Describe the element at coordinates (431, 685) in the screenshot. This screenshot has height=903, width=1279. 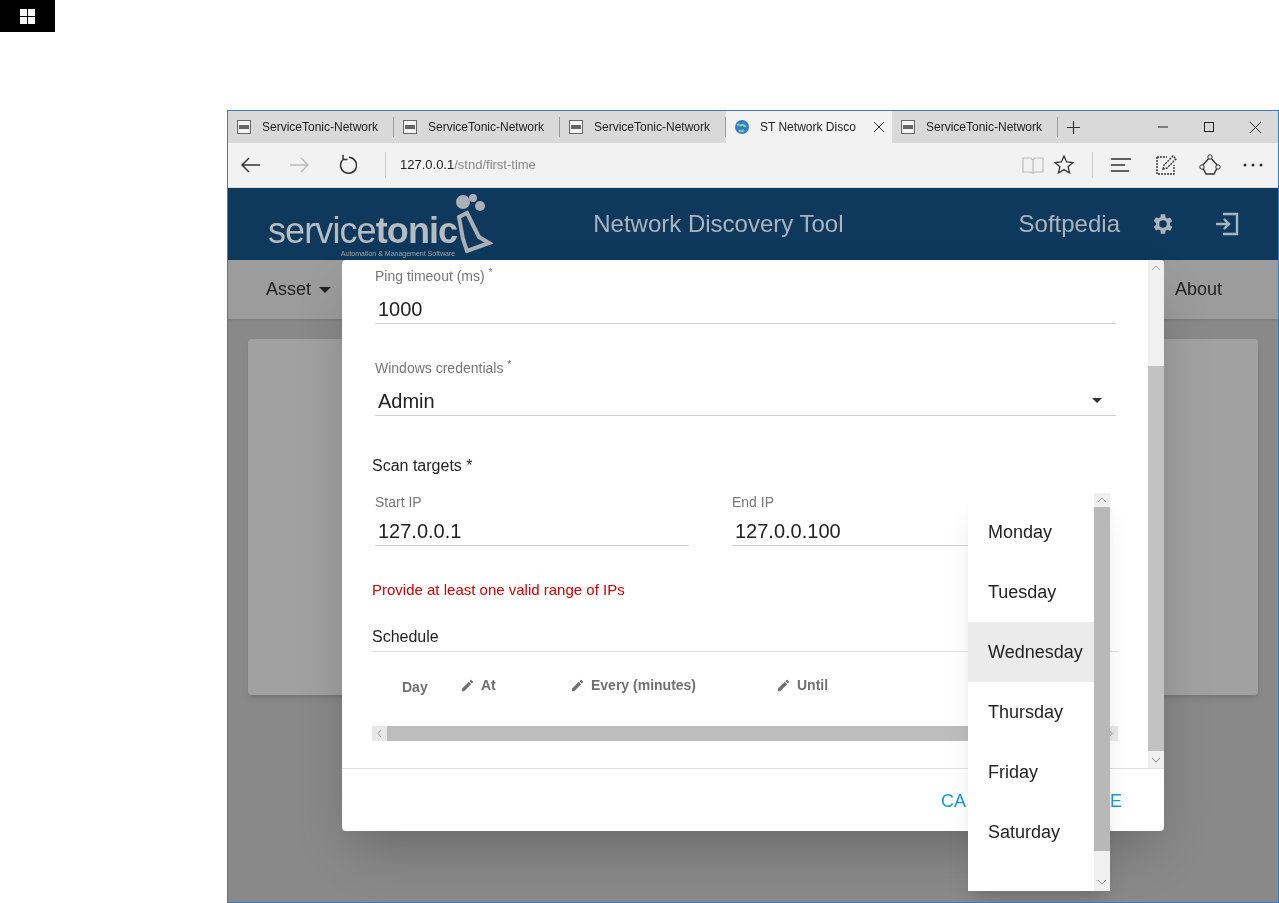
I see `column-header: Day` at that location.